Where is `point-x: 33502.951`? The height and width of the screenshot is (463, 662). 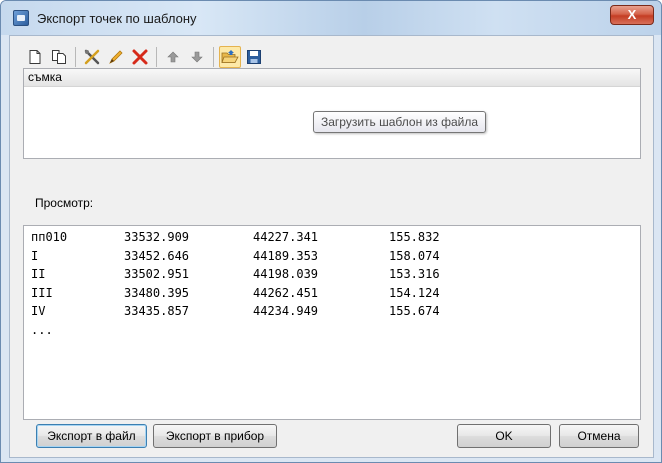
point-x: 33502.951 is located at coordinates (157, 274).